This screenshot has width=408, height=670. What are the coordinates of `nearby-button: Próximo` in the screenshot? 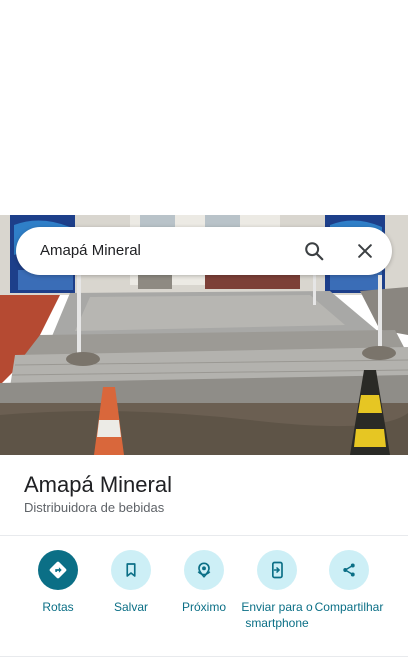 It's located at (204, 582).